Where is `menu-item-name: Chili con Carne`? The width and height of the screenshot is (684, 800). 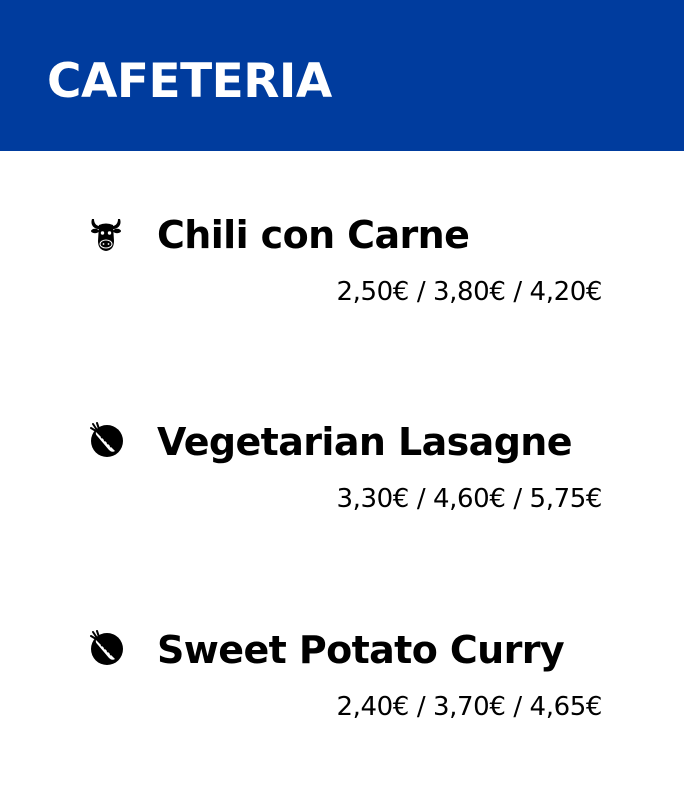 menu-item-name: Chili con Carne is located at coordinates (313, 235).